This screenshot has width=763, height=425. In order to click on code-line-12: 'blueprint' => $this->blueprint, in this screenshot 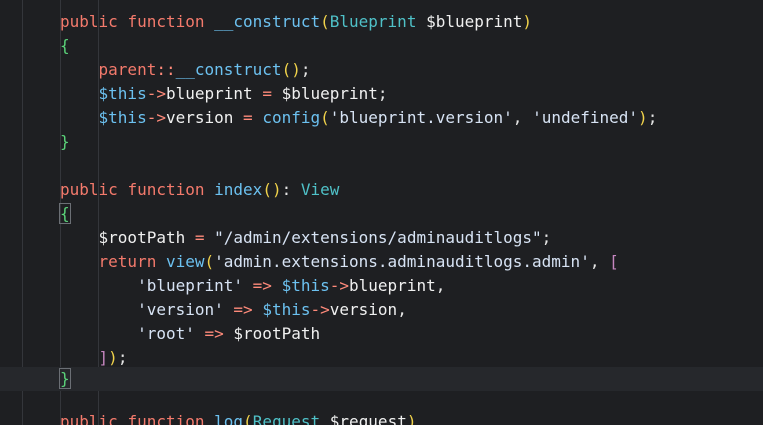, I will do `click(381, 286)`.